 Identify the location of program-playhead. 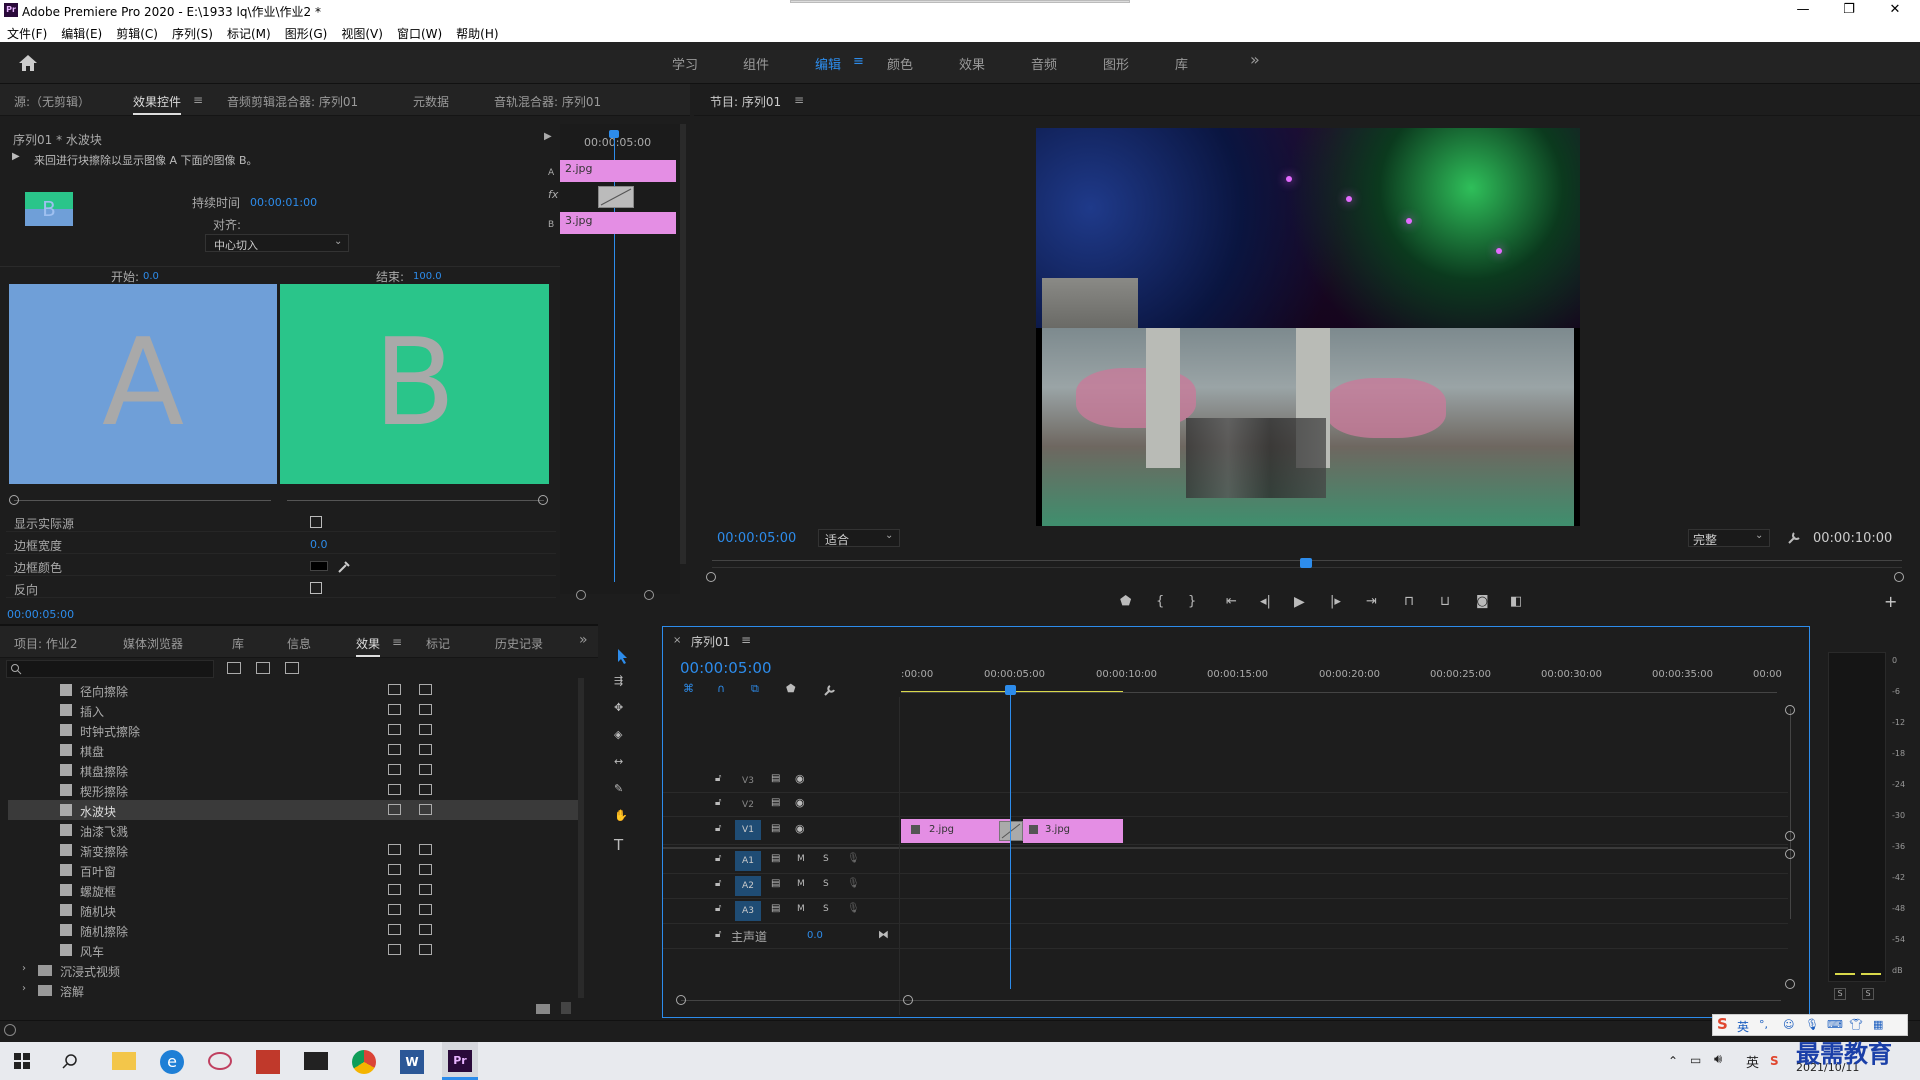
(1306, 563).